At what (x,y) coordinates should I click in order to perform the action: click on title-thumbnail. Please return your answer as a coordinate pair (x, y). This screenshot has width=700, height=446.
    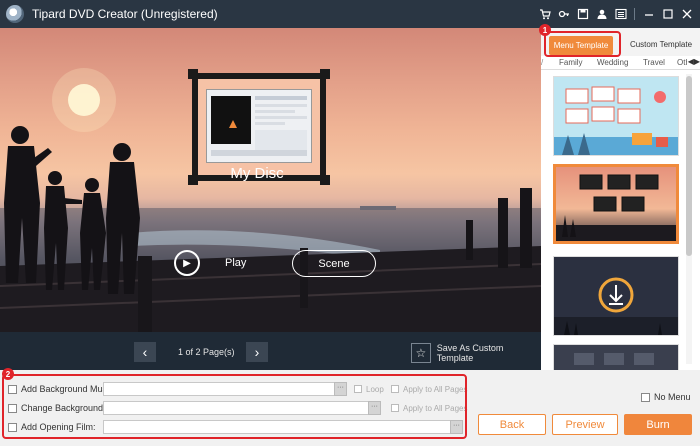
    Looking at the image, I should click on (259, 126).